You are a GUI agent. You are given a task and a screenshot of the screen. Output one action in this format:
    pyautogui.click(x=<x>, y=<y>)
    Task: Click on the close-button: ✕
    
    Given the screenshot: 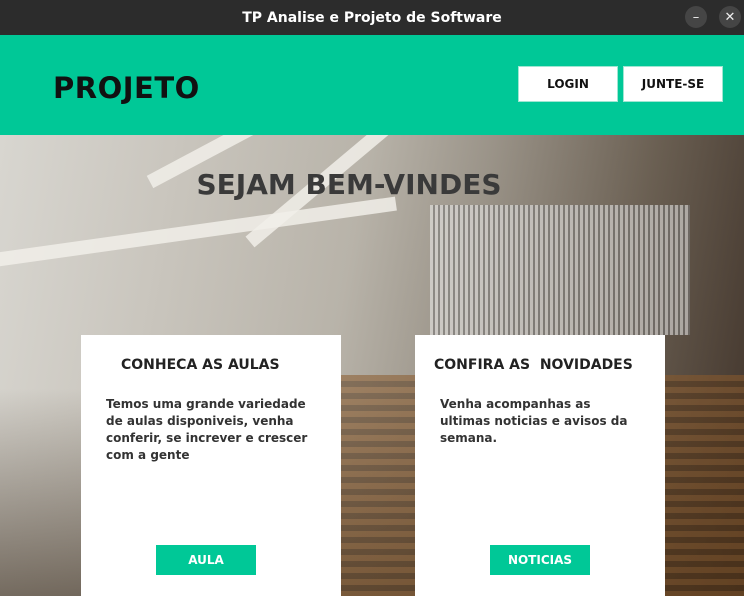 What is the action you would take?
    pyautogui.click(x=730, y=17)
    